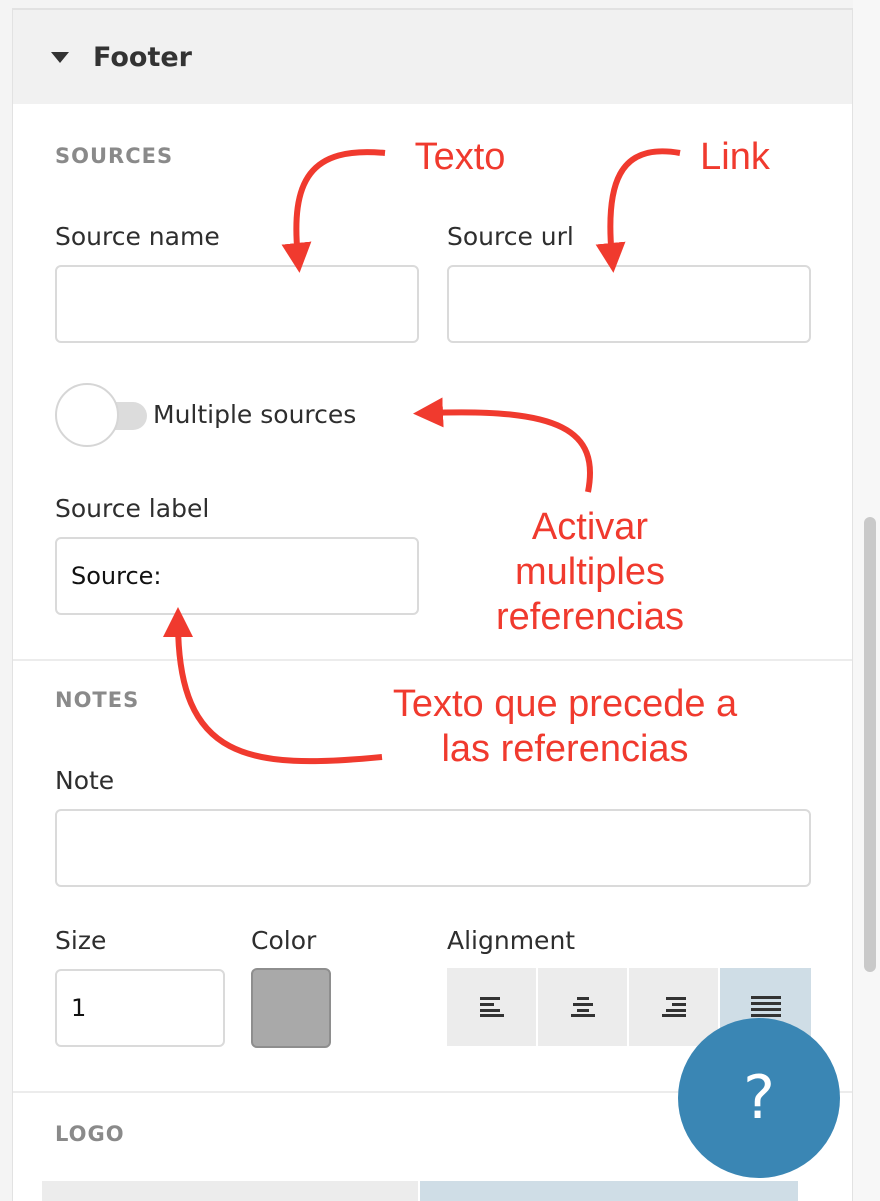 Image resolution: width=880 pixels, height=1201 pixels. I want to click on source-url-input, so click(629, 304).